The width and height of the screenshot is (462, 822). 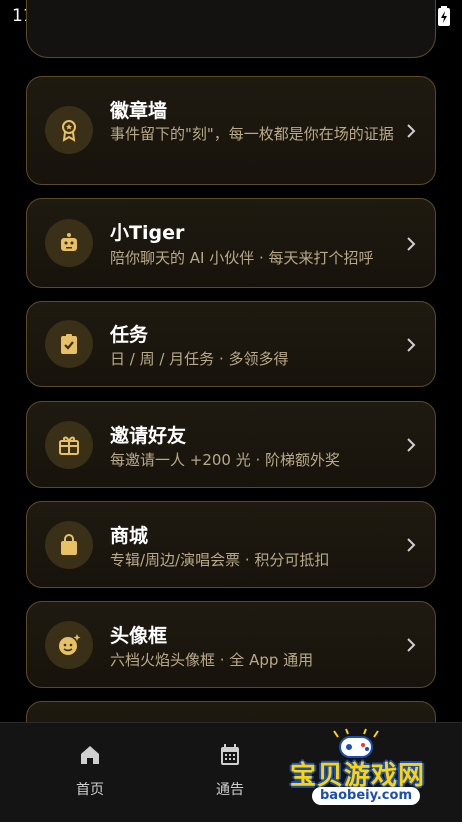 I want to click on battery-icon, so click(x=444, y=16).